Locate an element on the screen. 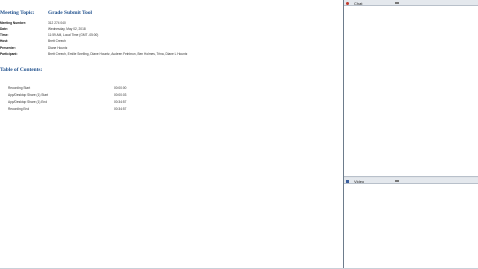 This screenshot has height=269, width=478. toc-item-name: App/Desktop Share (1) Start is located at coordinates (28, 95).